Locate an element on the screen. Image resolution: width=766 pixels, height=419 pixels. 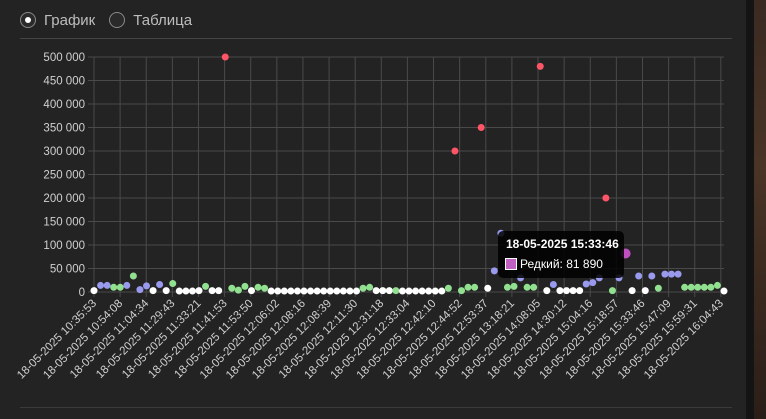
y-tick-label: 350 000 is located at coordinates (64, 129).